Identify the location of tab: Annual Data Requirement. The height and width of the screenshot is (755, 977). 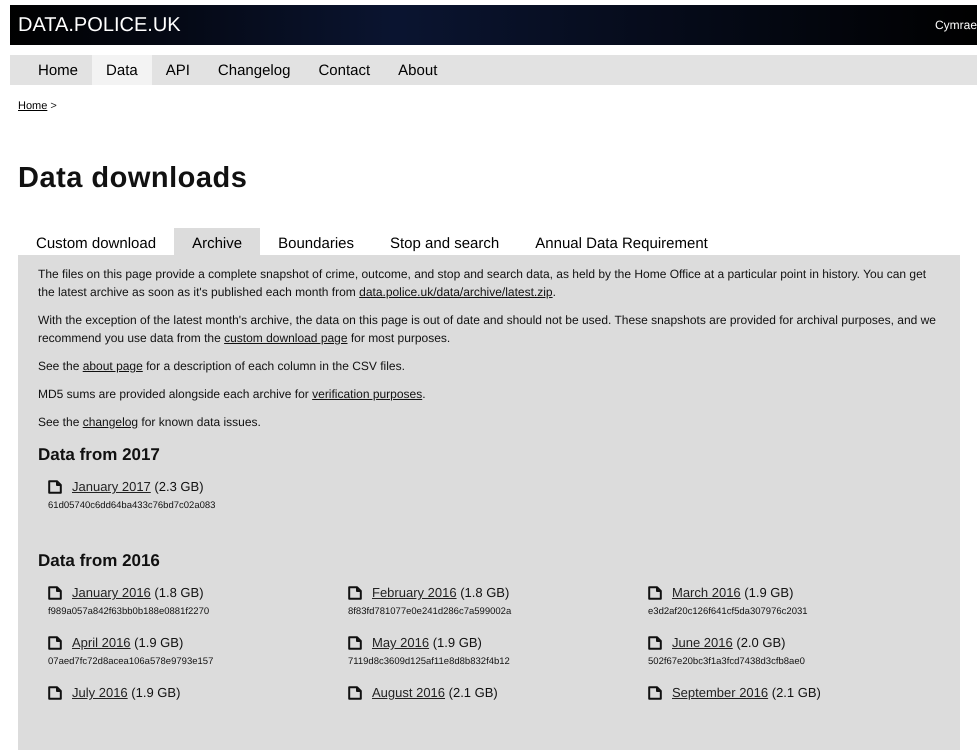
(621, 241).